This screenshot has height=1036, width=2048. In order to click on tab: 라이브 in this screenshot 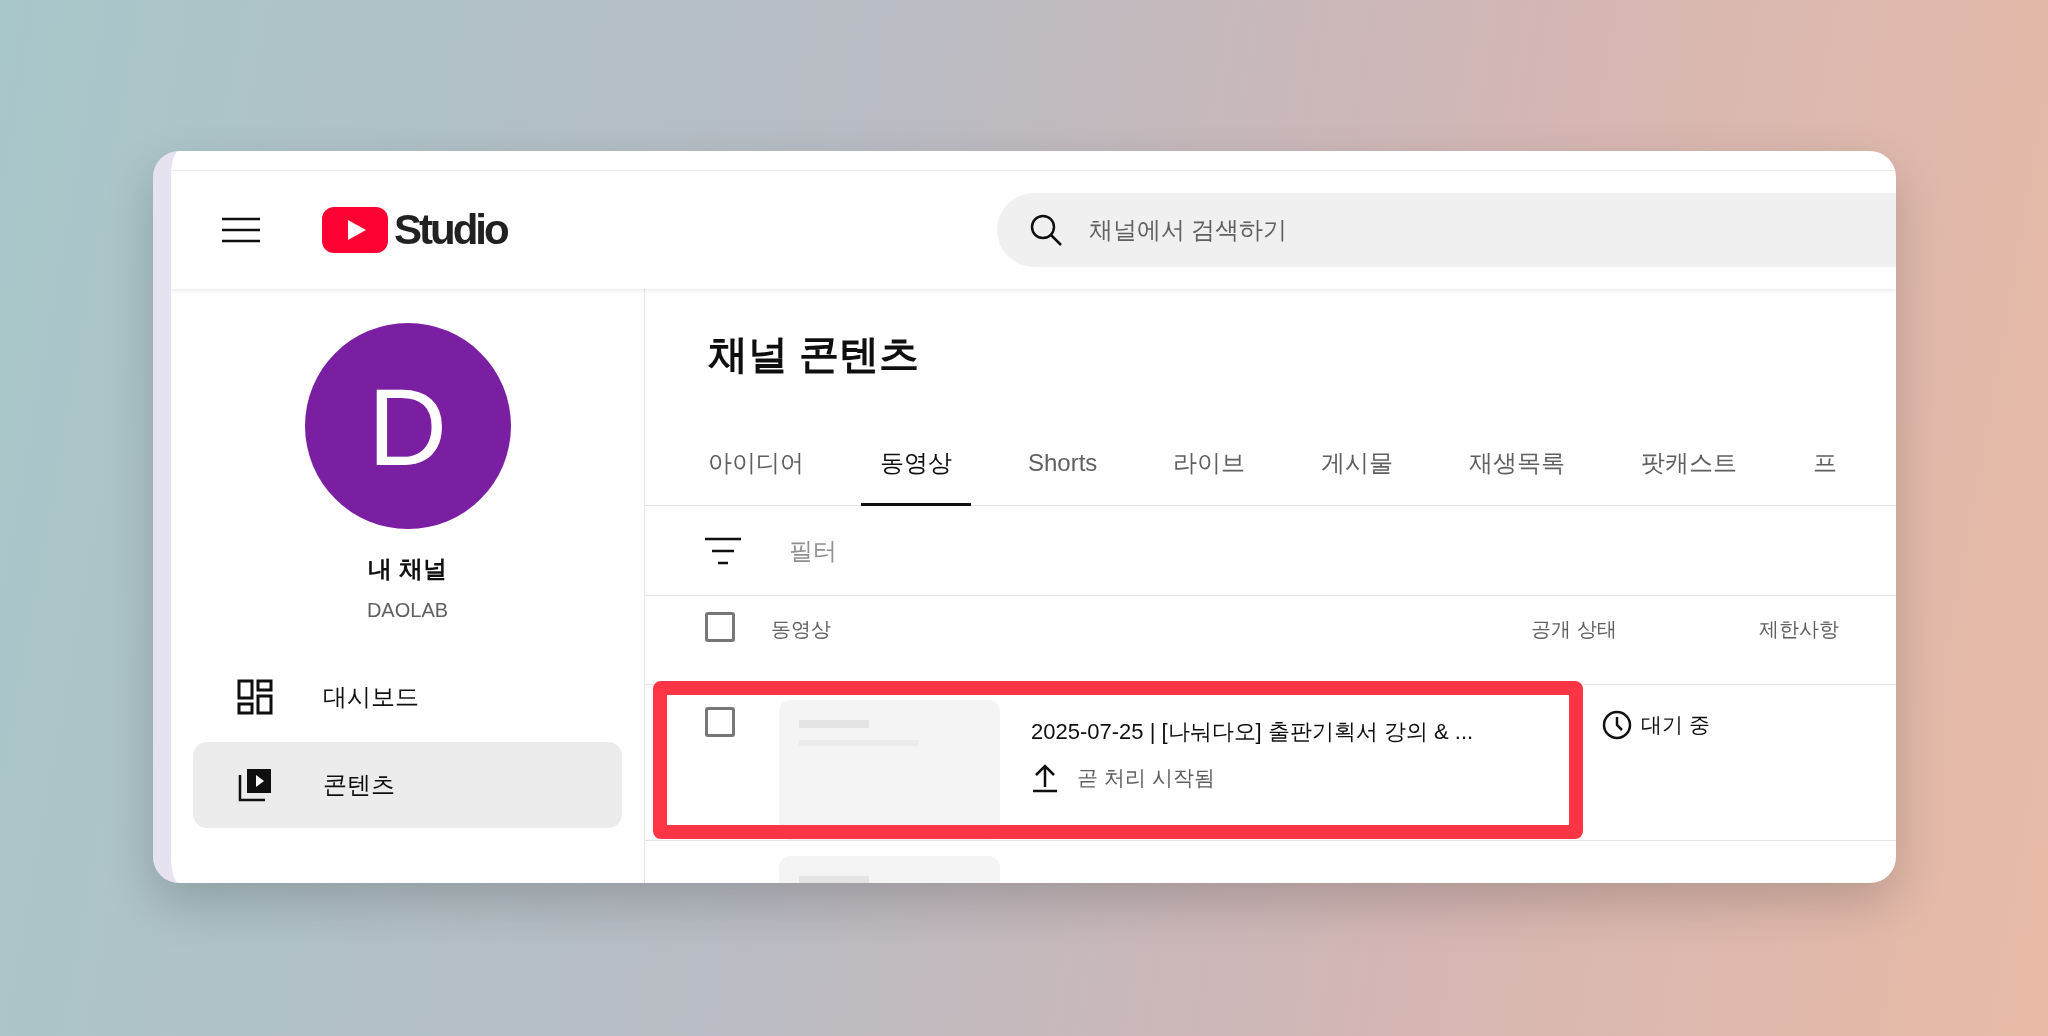, I will do `click(1209, 464)`.